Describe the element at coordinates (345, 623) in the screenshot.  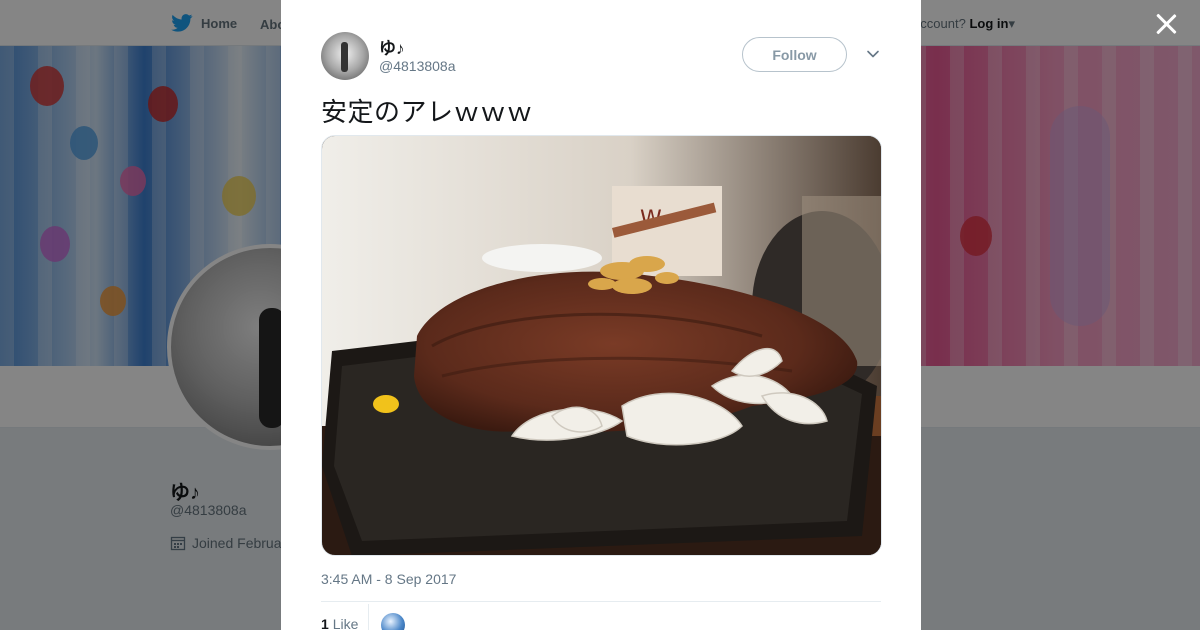
I see `like-count-label: Like` at that location.